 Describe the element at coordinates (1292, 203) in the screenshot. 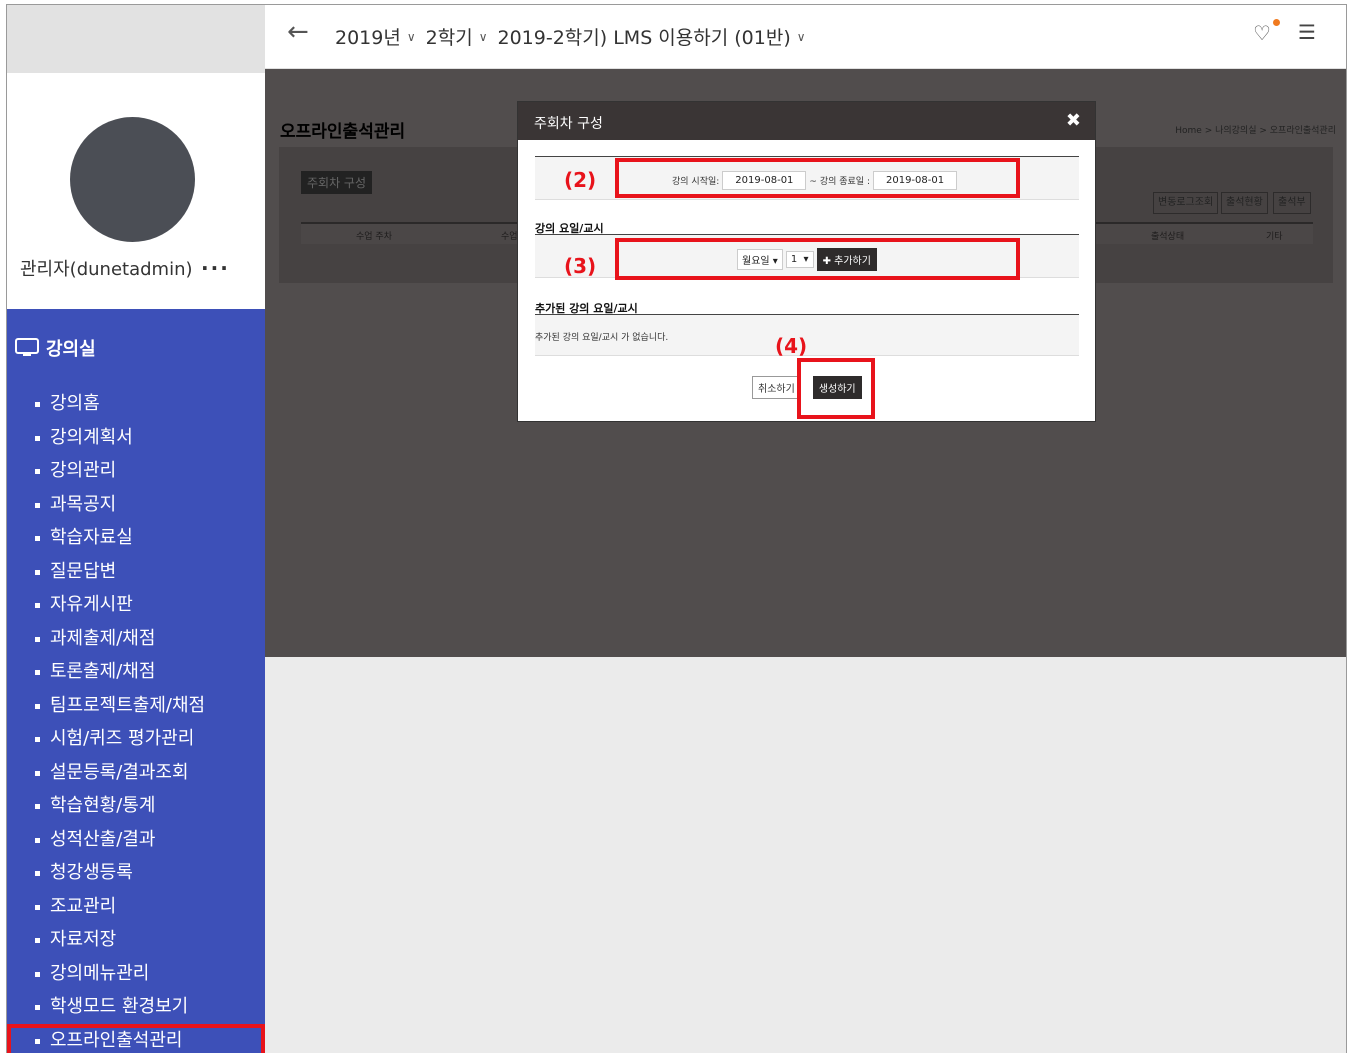

I see `attendance-book-button: 출석부` at that location.